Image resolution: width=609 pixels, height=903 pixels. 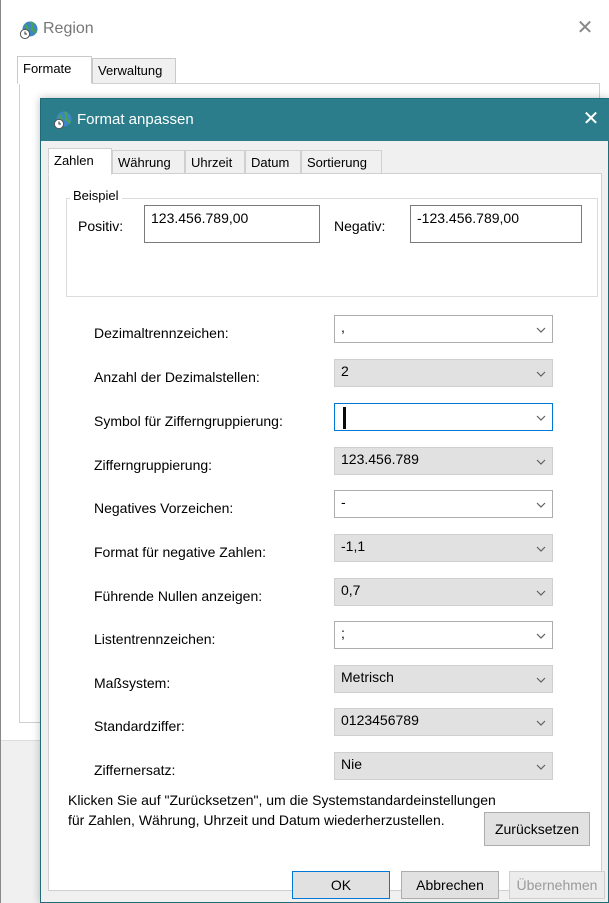 I want to click on tab-datum: Datum, so click(x=273, y=162).